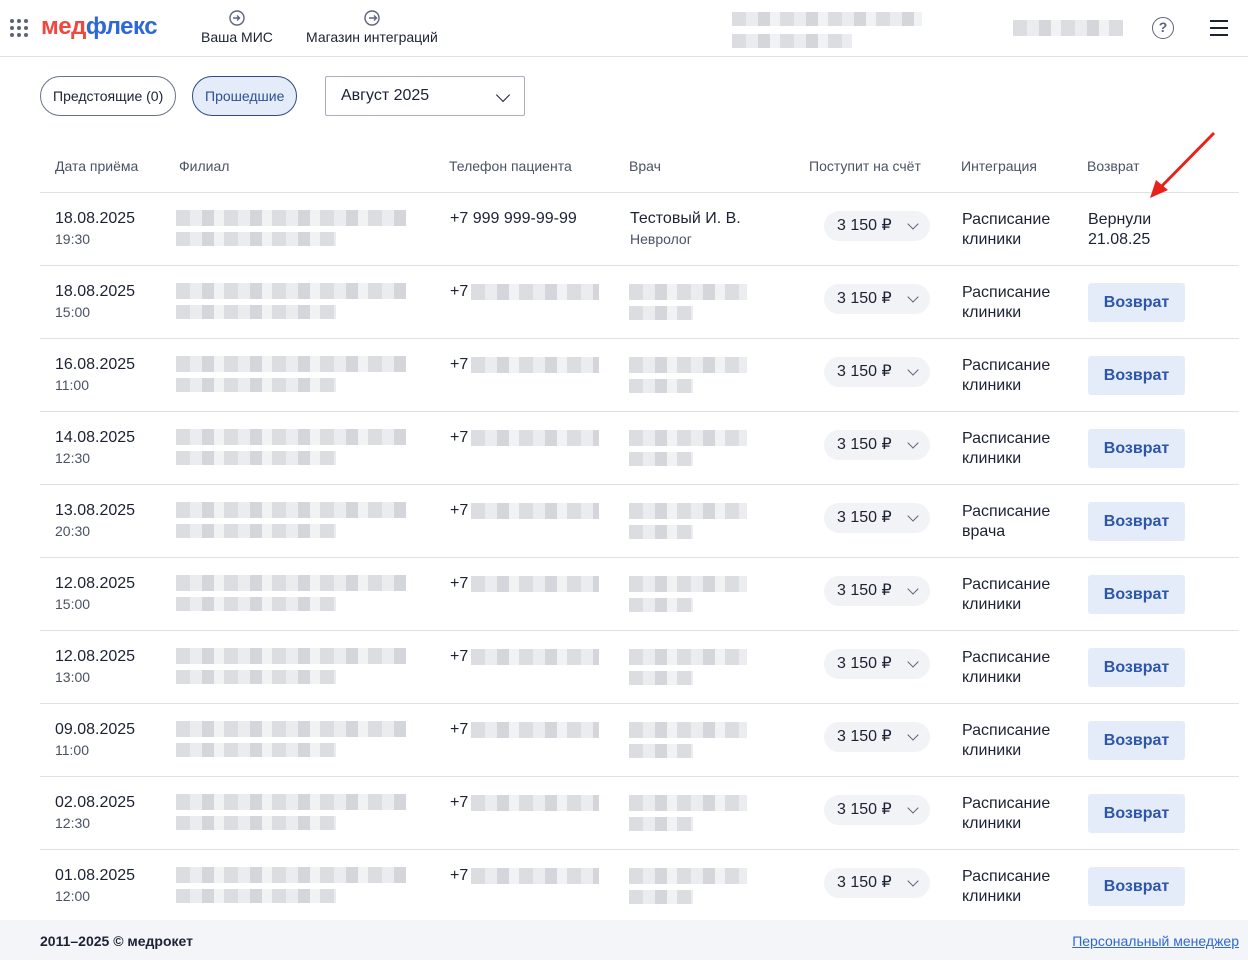  What do you see at coordinates (99, 27) in the screenshot?
I see `brand-logo: медфлекс` at bounding box center [99, 27].